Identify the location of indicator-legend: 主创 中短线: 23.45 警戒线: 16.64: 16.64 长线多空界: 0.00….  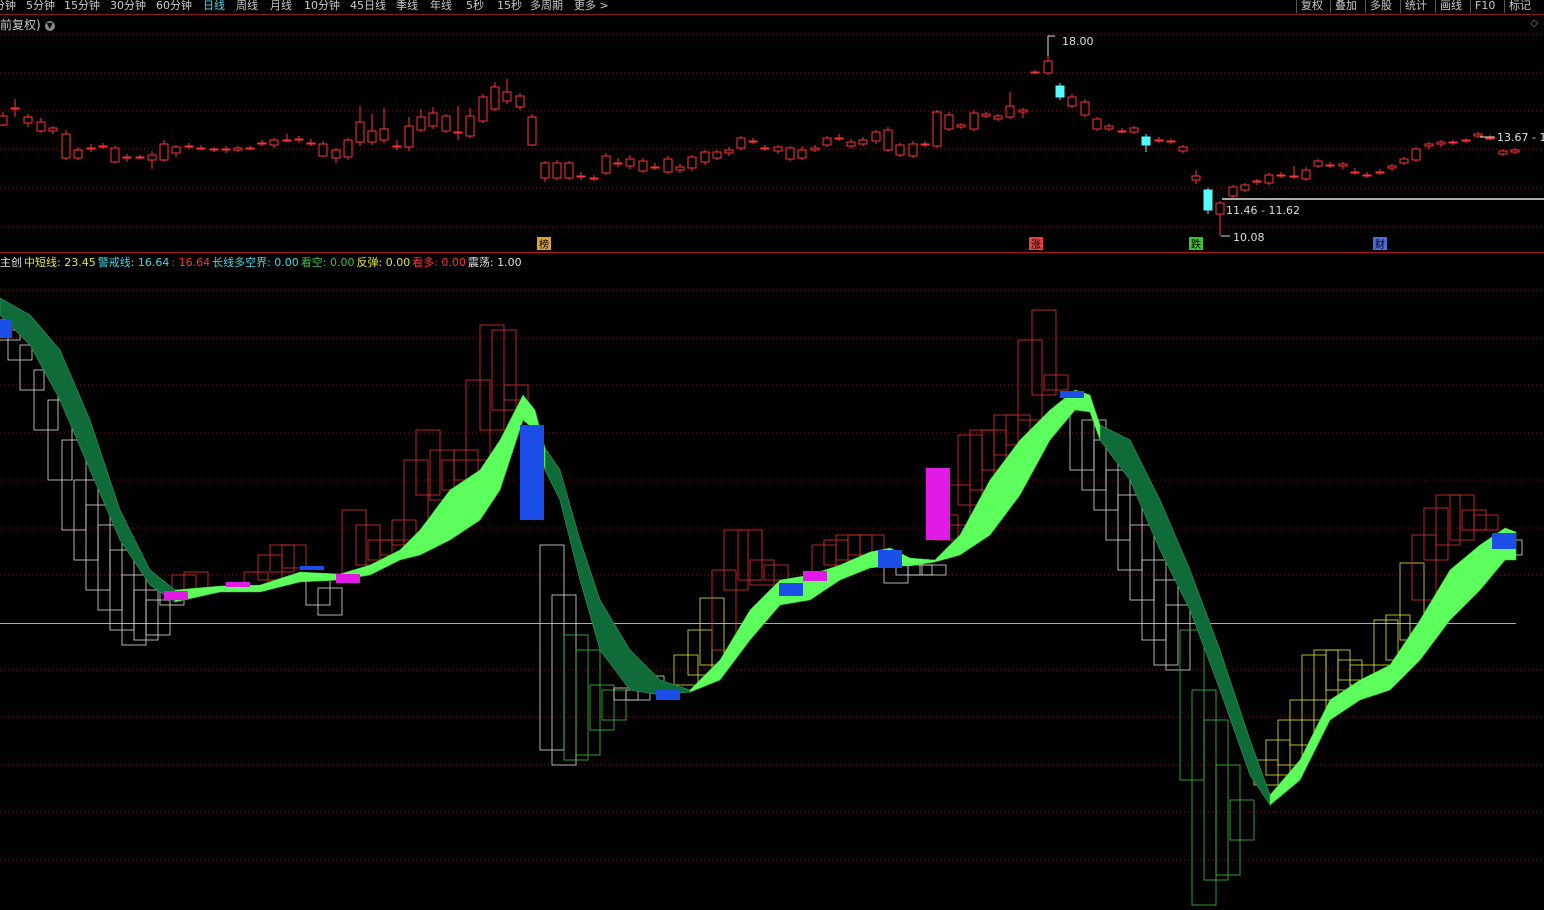
(262, 262).